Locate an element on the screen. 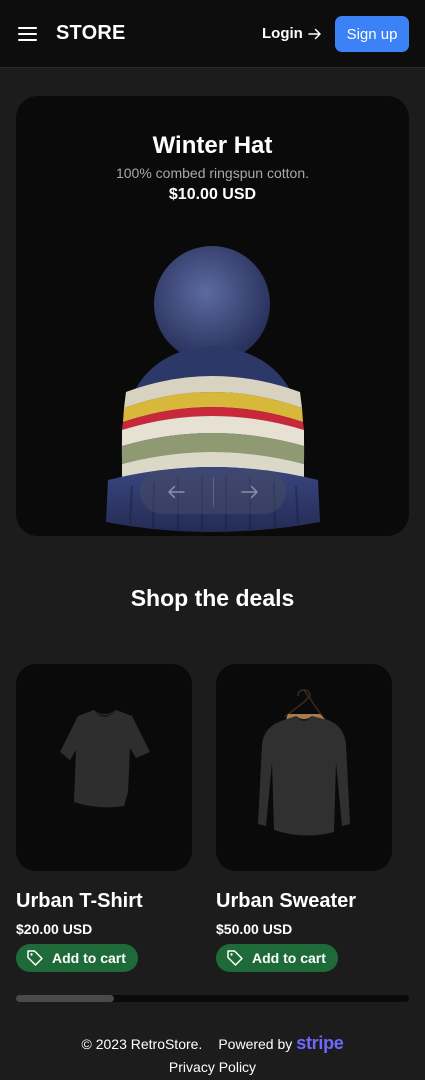  featured-product-price: $10.00 USD is located at coordinates (212, 194).